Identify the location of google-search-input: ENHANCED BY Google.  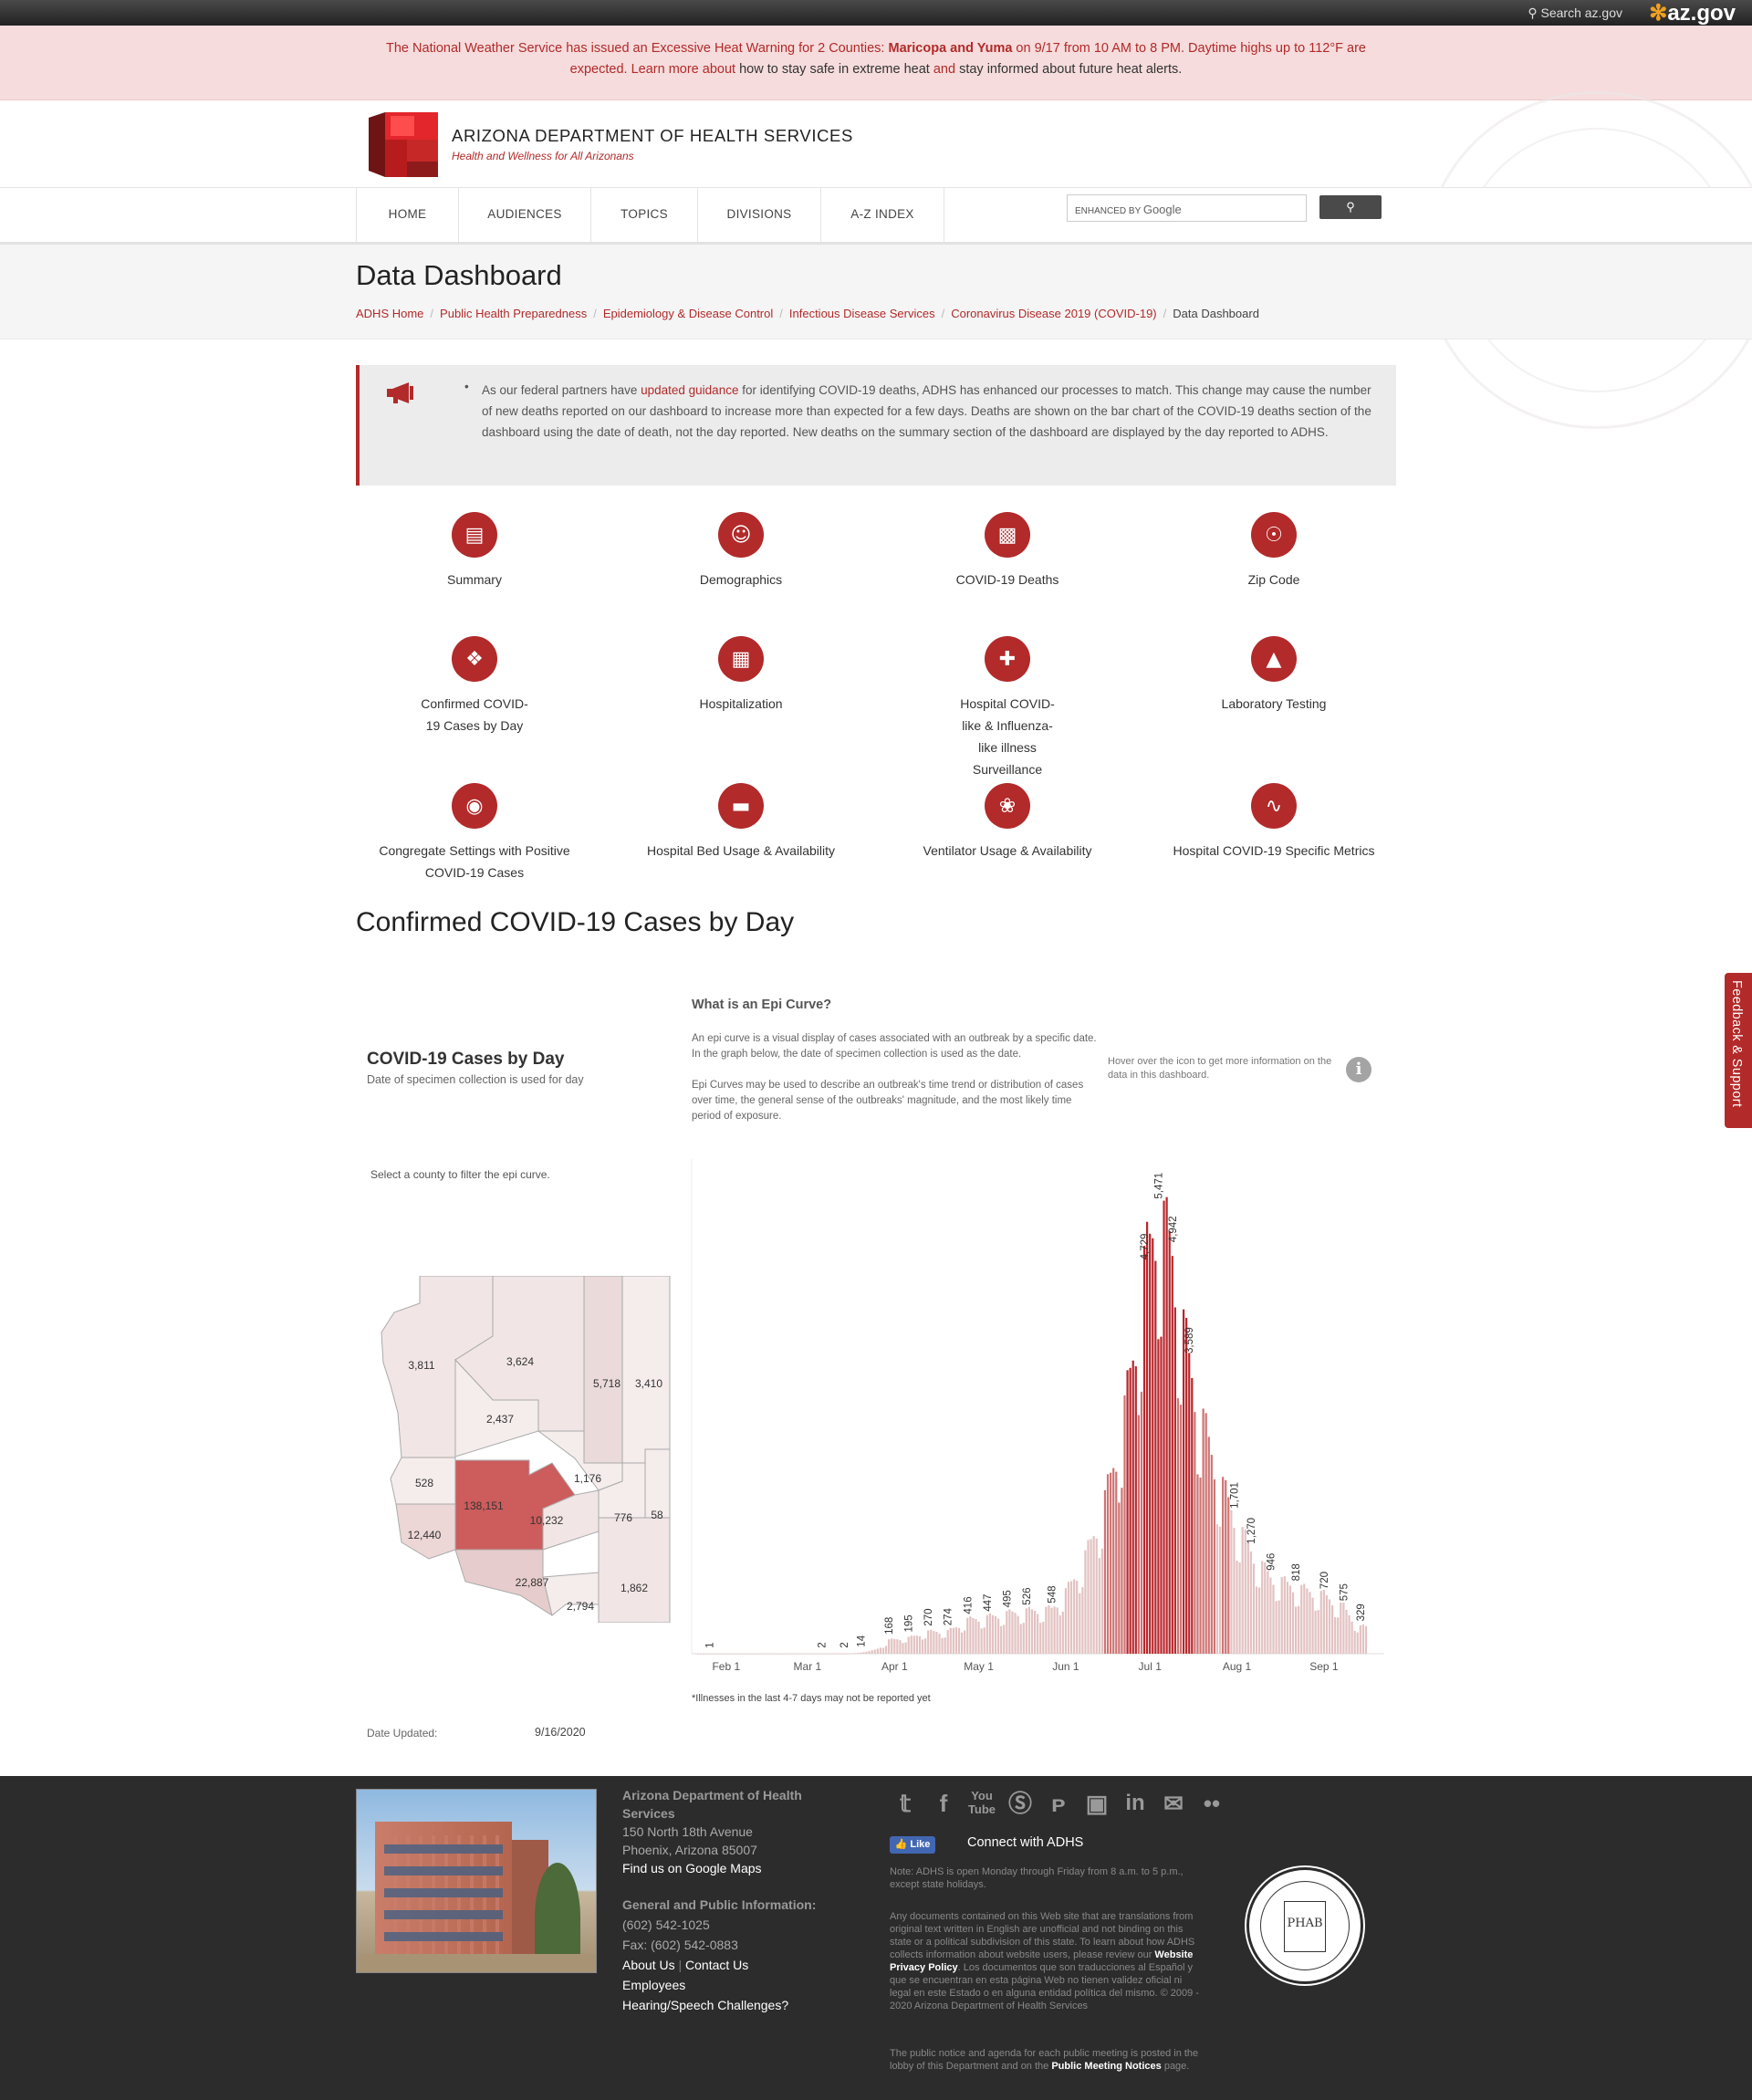
(1187, 208).